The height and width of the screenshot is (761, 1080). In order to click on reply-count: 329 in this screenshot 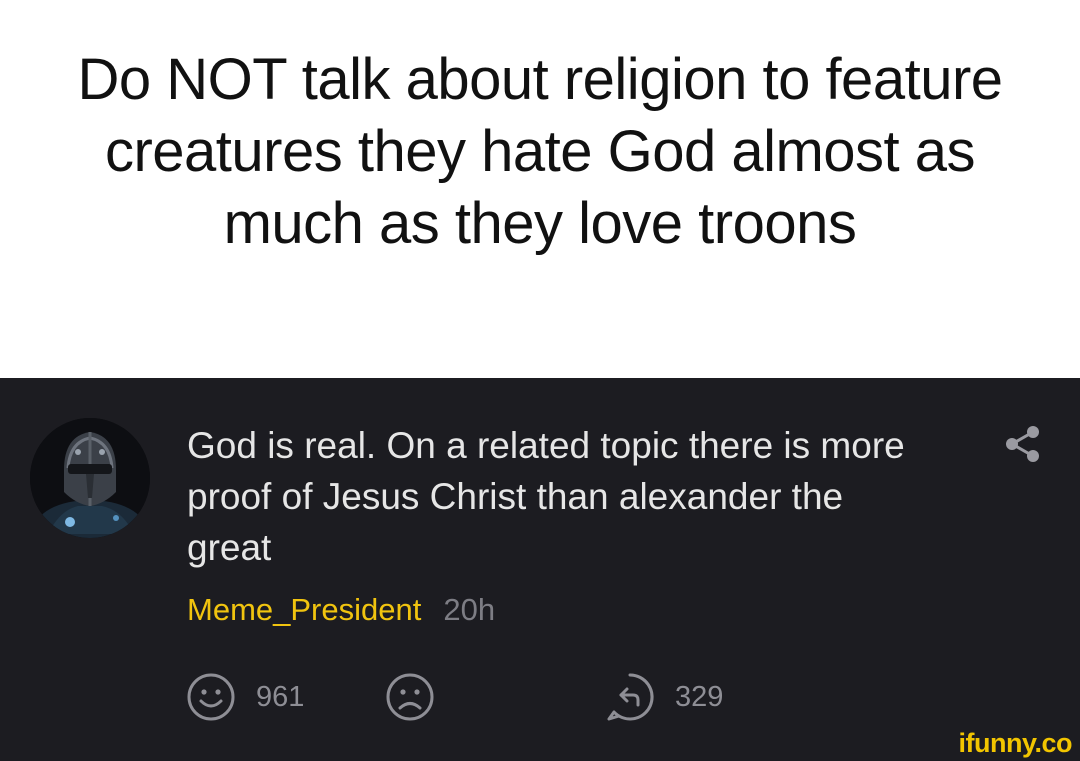, I will do `click(699, 696)`.